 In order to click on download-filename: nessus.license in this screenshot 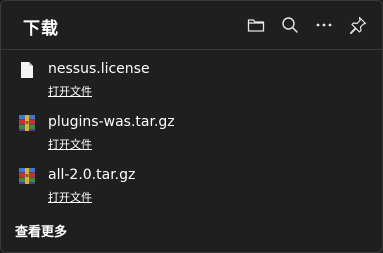, I will do `click(99, 69)`.